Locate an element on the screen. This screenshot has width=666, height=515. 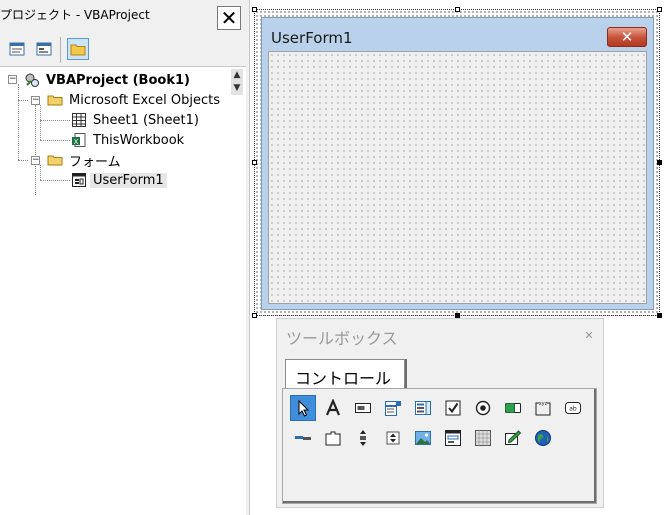
tree-item-vbaproject: VBAProject (Book1) is located at coordinates (108, 80).